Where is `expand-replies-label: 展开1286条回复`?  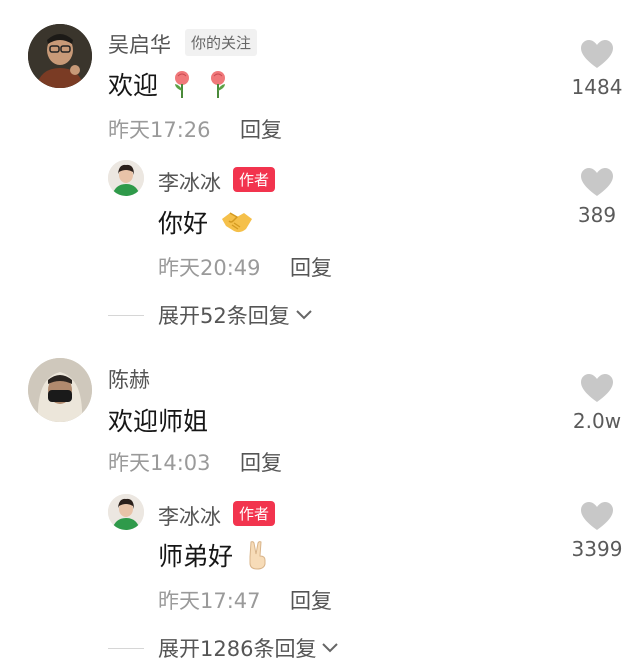 expand-replies-label: 展开1286条回复 is located at coordinates (237, 649).